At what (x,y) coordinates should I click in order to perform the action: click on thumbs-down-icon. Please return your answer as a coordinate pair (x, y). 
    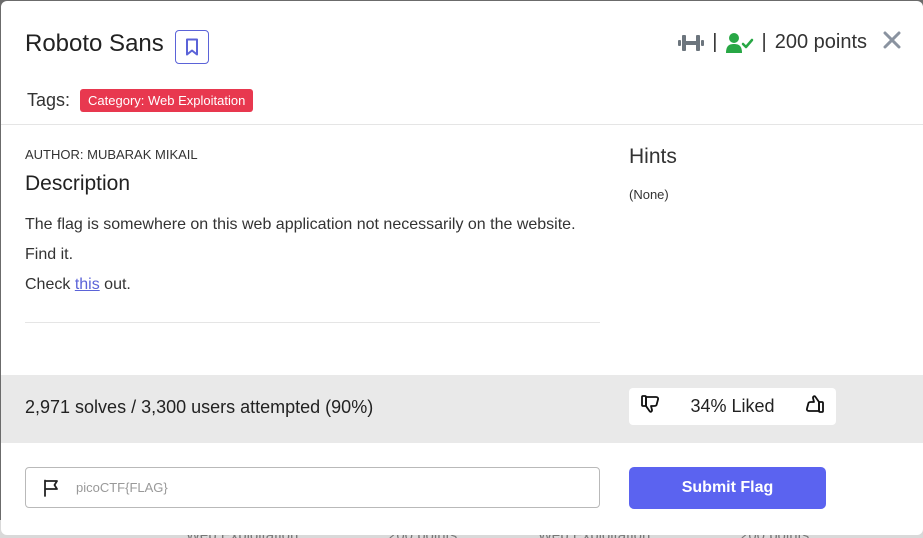
    Looking at the image, I should click on (650, 404).